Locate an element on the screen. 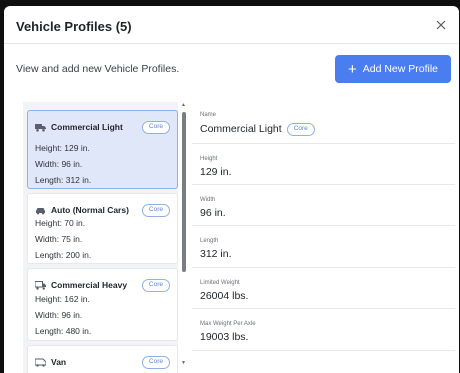 This screenshot has width=460, height=373. detail-name-text: Commercial Light is located at coordinates (241, 129).